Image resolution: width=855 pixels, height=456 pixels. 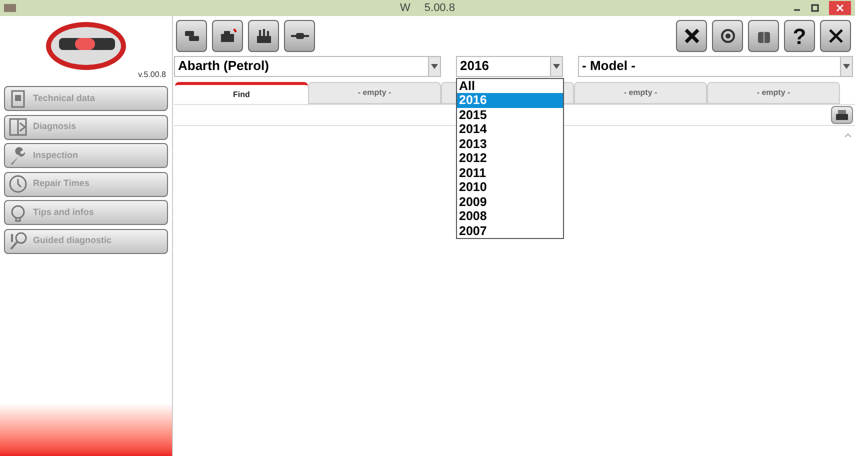 I want to click on year-option: 2014, so click(x=510, y=129).